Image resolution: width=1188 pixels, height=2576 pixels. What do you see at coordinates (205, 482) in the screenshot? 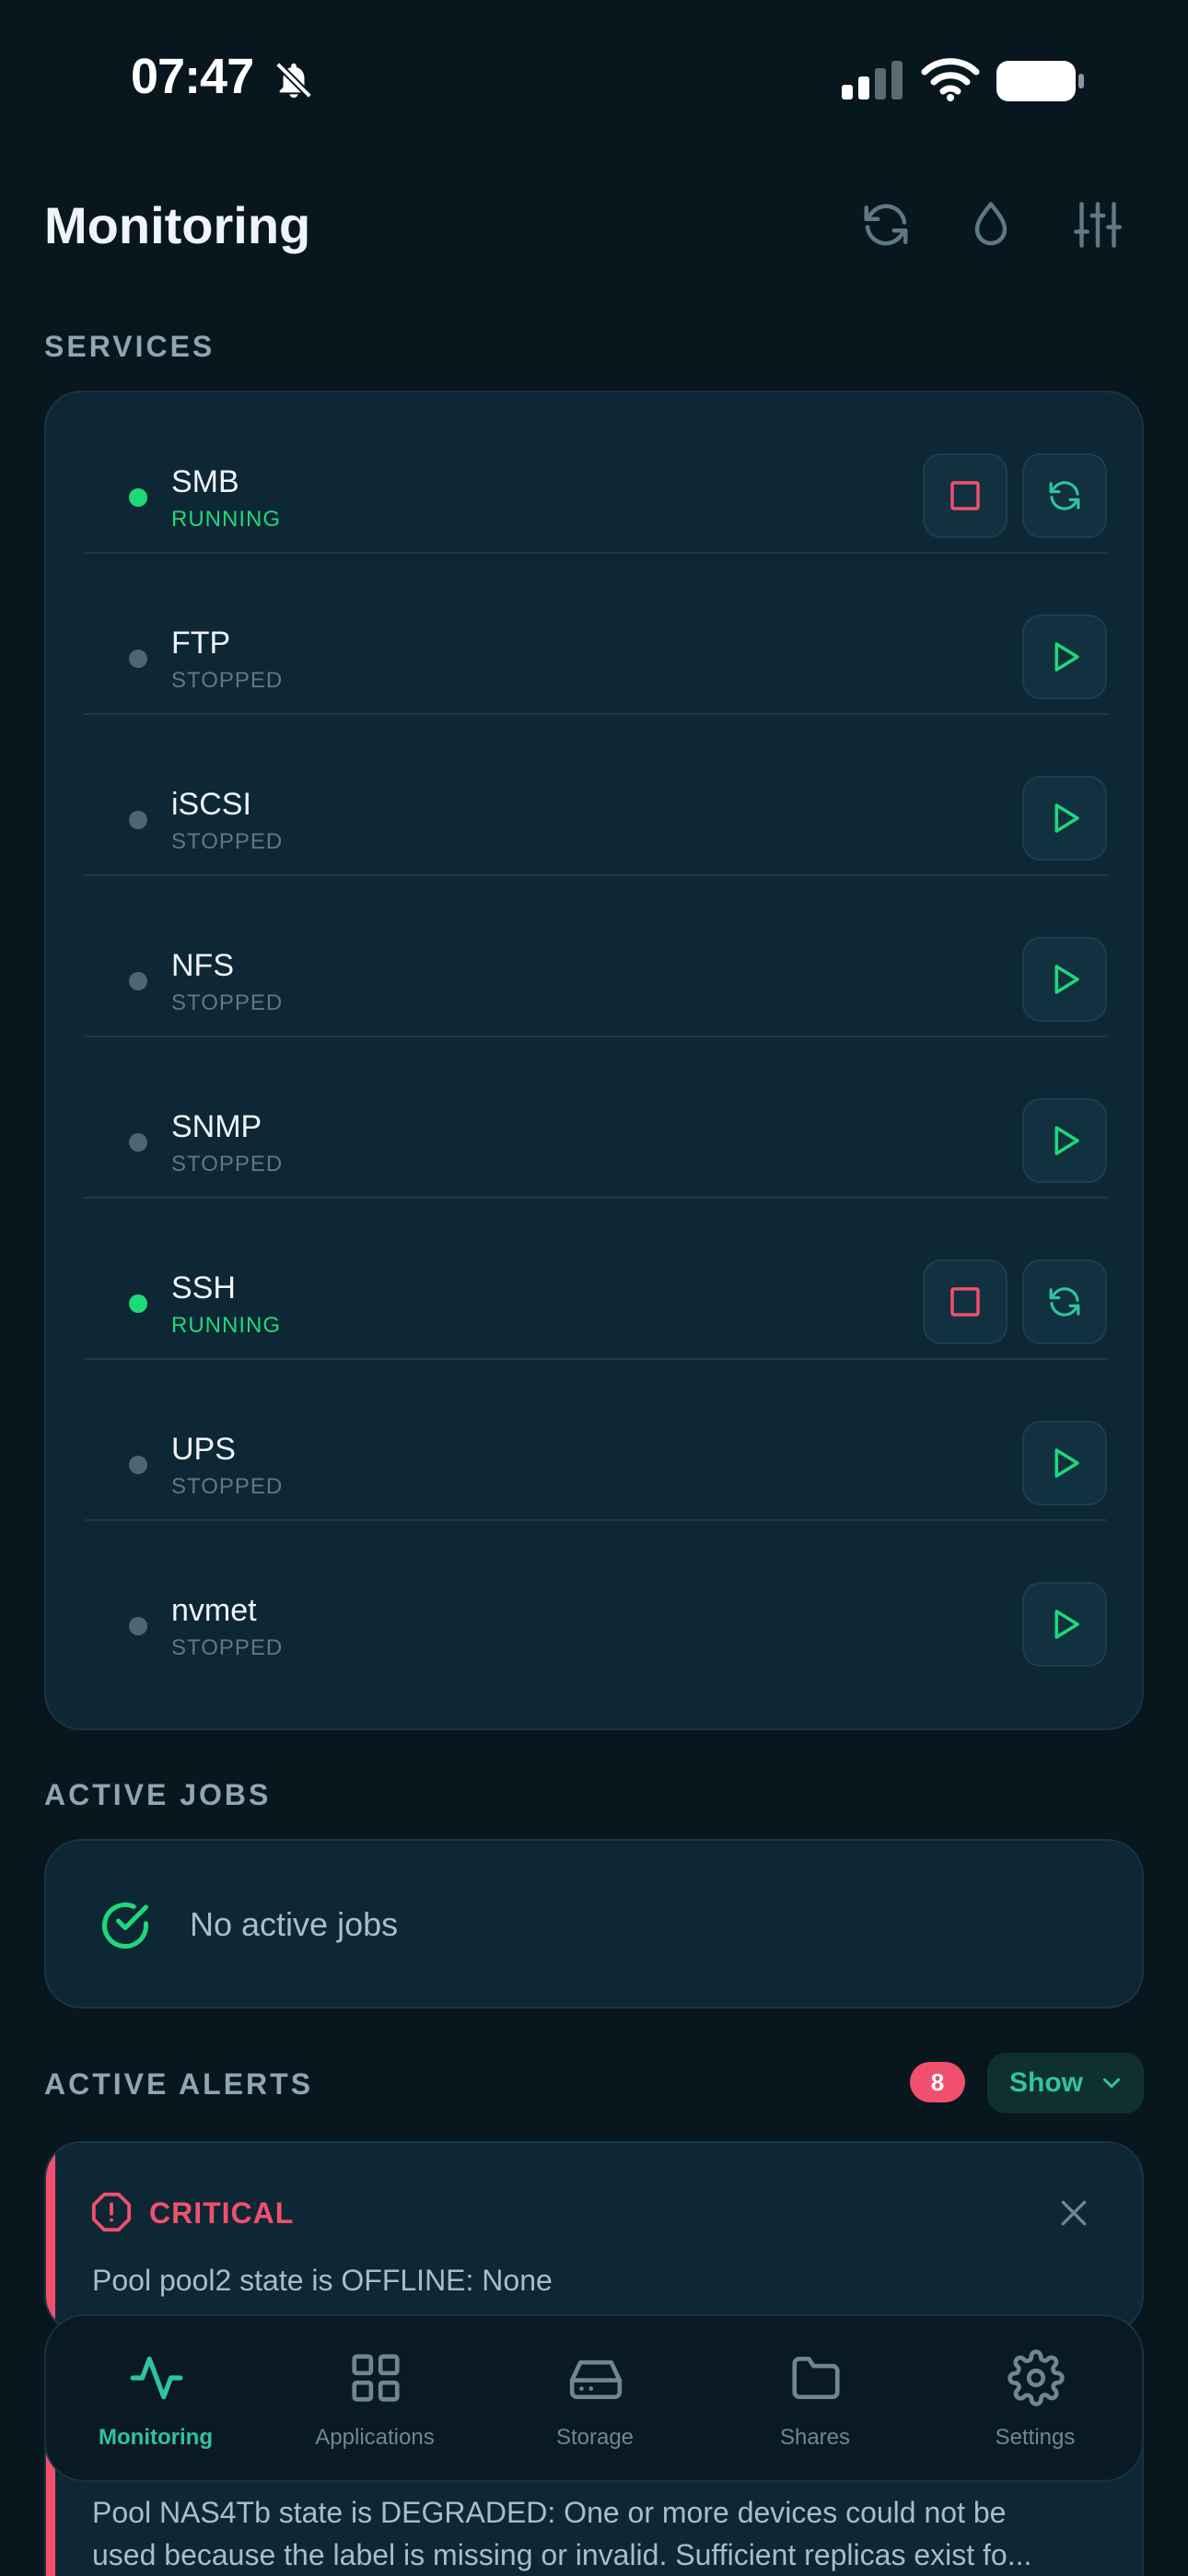
I see `service-name: SMB` at bounding box center [205, 482].